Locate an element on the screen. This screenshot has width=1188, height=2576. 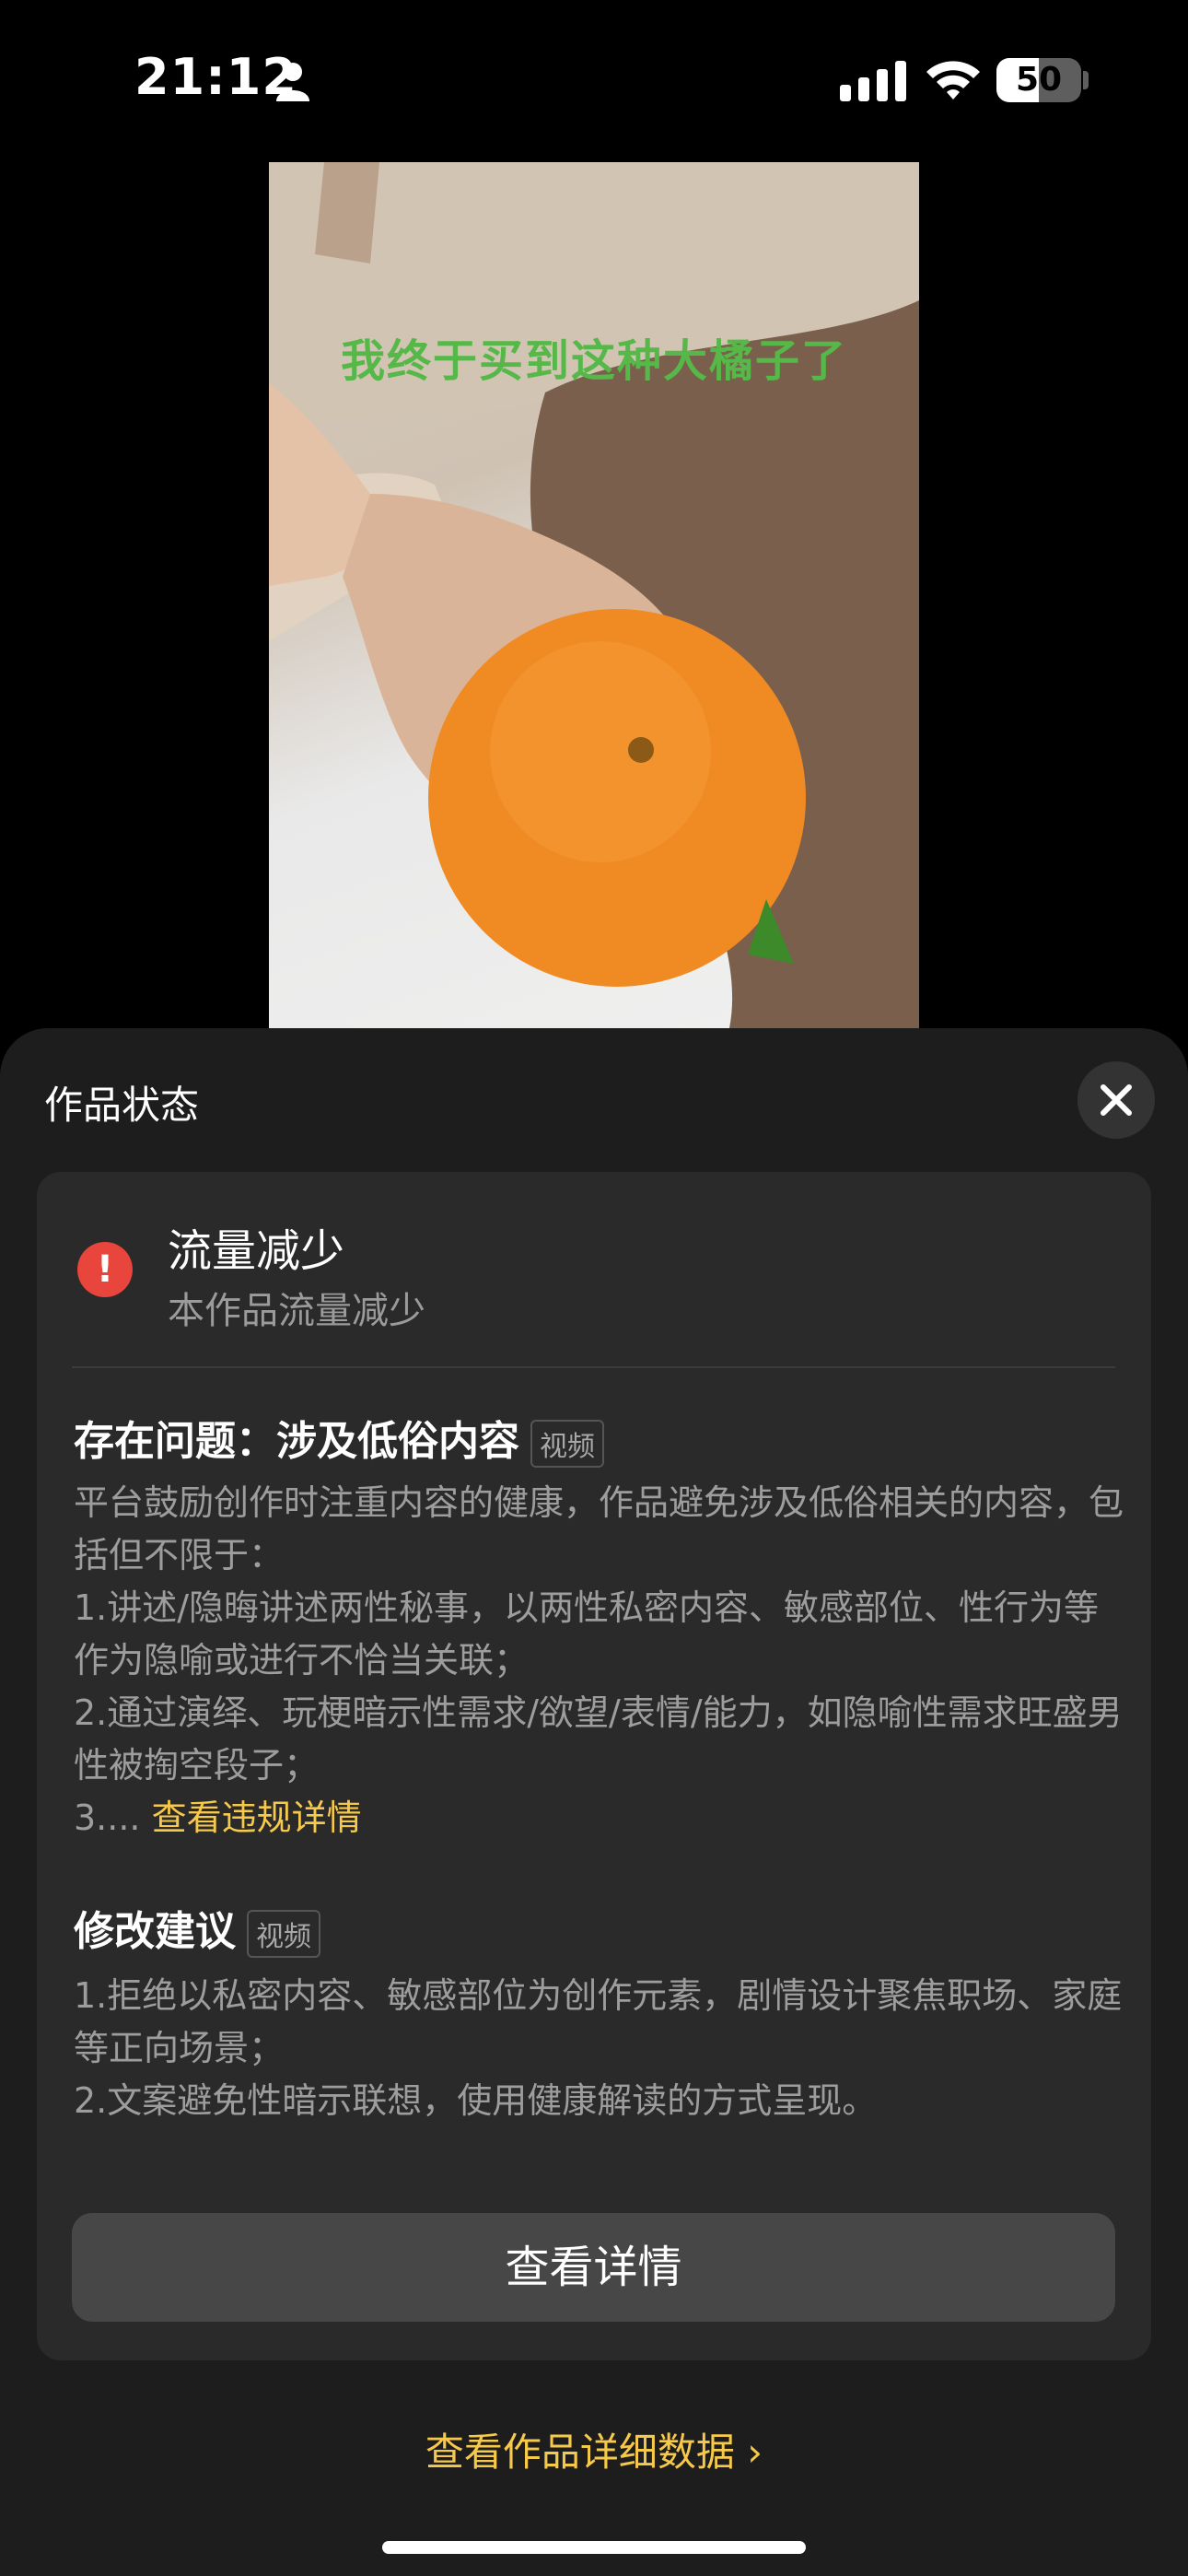
status-title: 流量减少 is located at coordinates (256, 1251).